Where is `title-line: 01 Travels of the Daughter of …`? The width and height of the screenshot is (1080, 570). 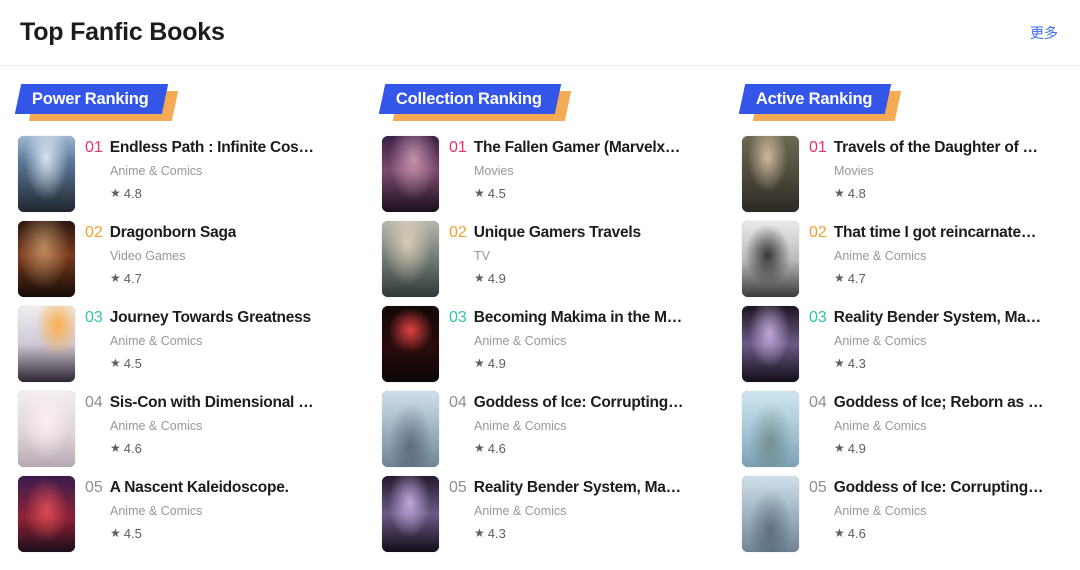 title-line: 01 Travels of the Daughter of … is located at coordinates (941, 147).